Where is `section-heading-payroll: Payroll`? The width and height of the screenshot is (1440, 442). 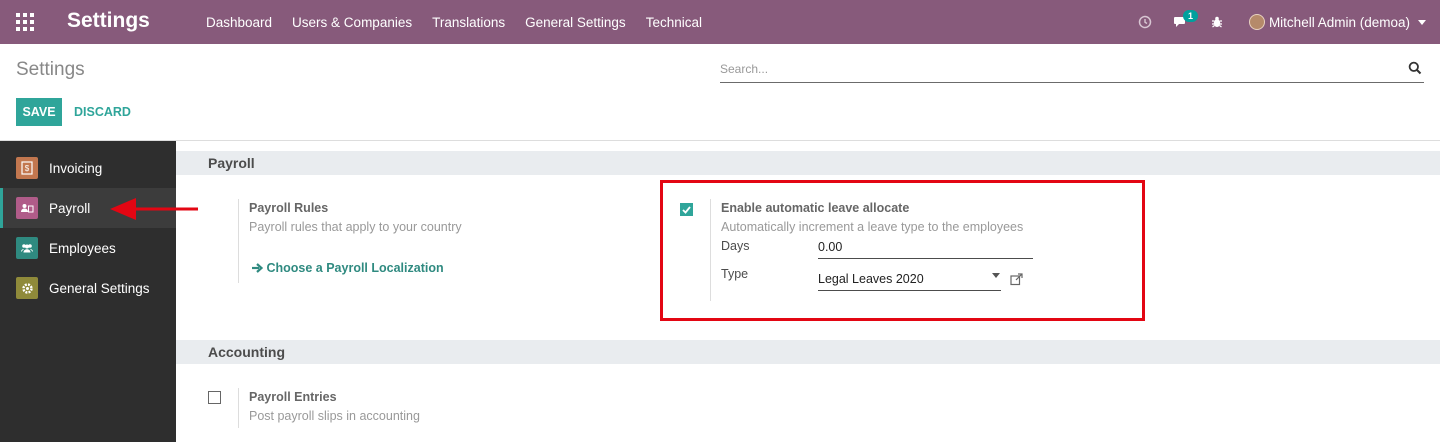 section-heading-payroll: Payroll is located at coordinates (808, 163).